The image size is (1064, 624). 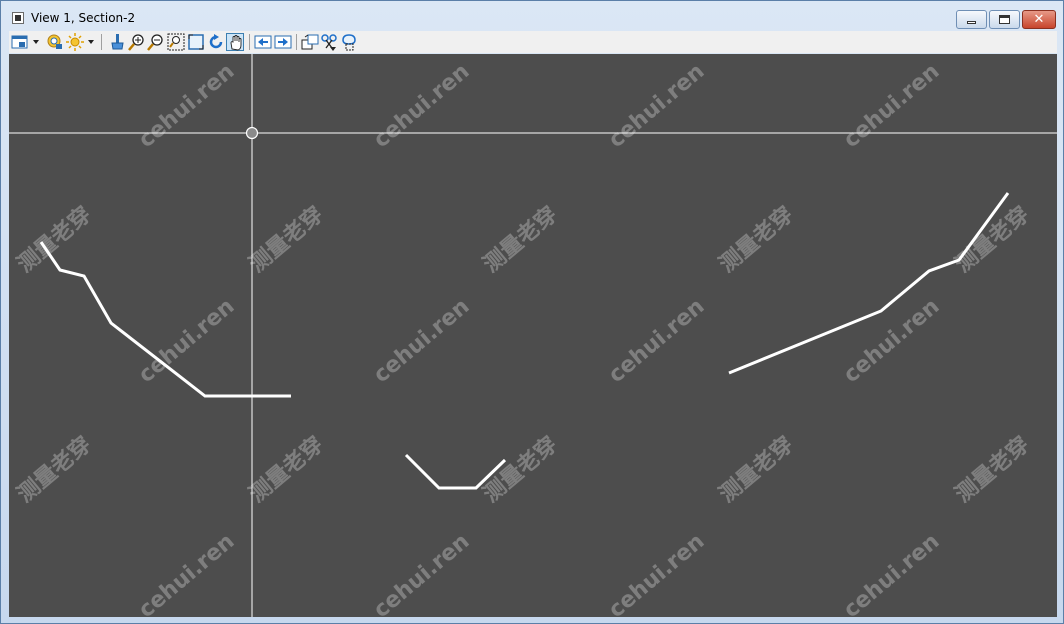 I want to click on close-icon: ✕, so click(x=1039, y=19).